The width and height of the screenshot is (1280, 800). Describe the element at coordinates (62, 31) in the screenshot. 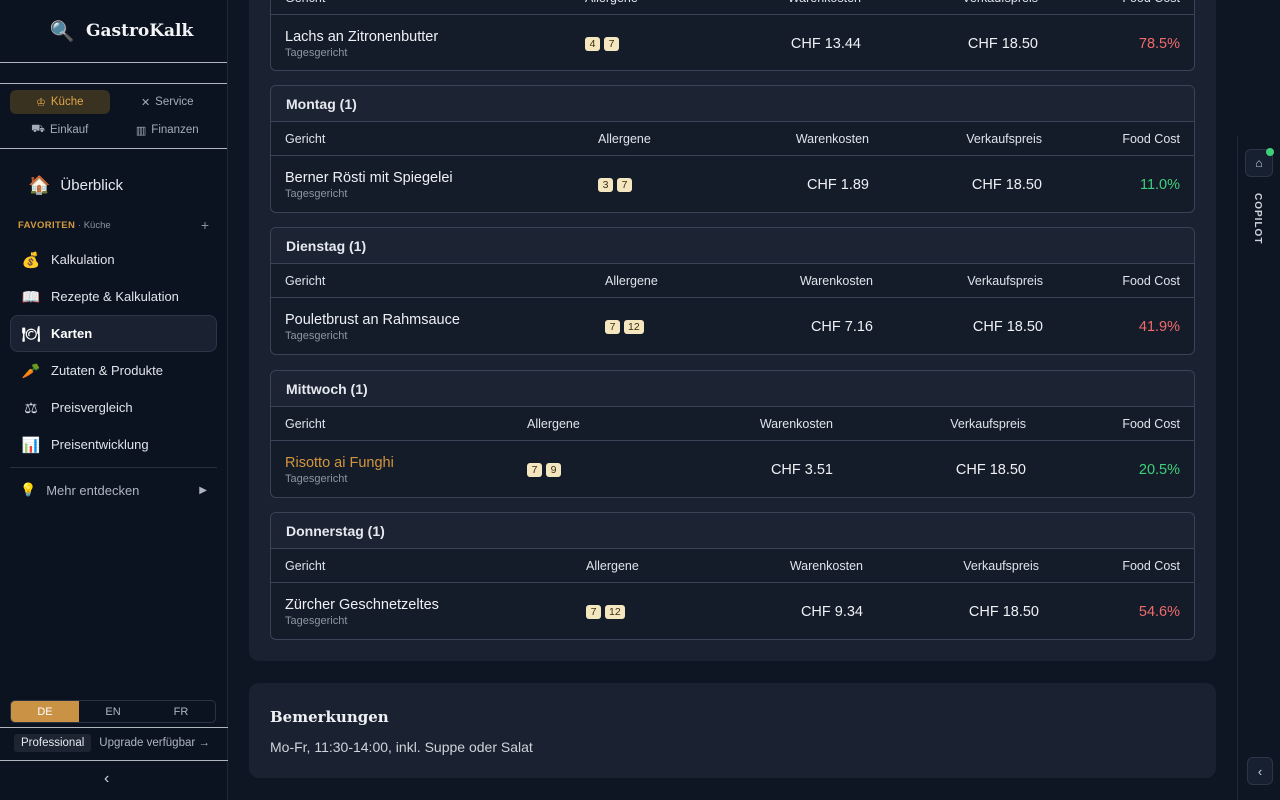

I see `magnifier-logo-icon: 🔍` at that location.